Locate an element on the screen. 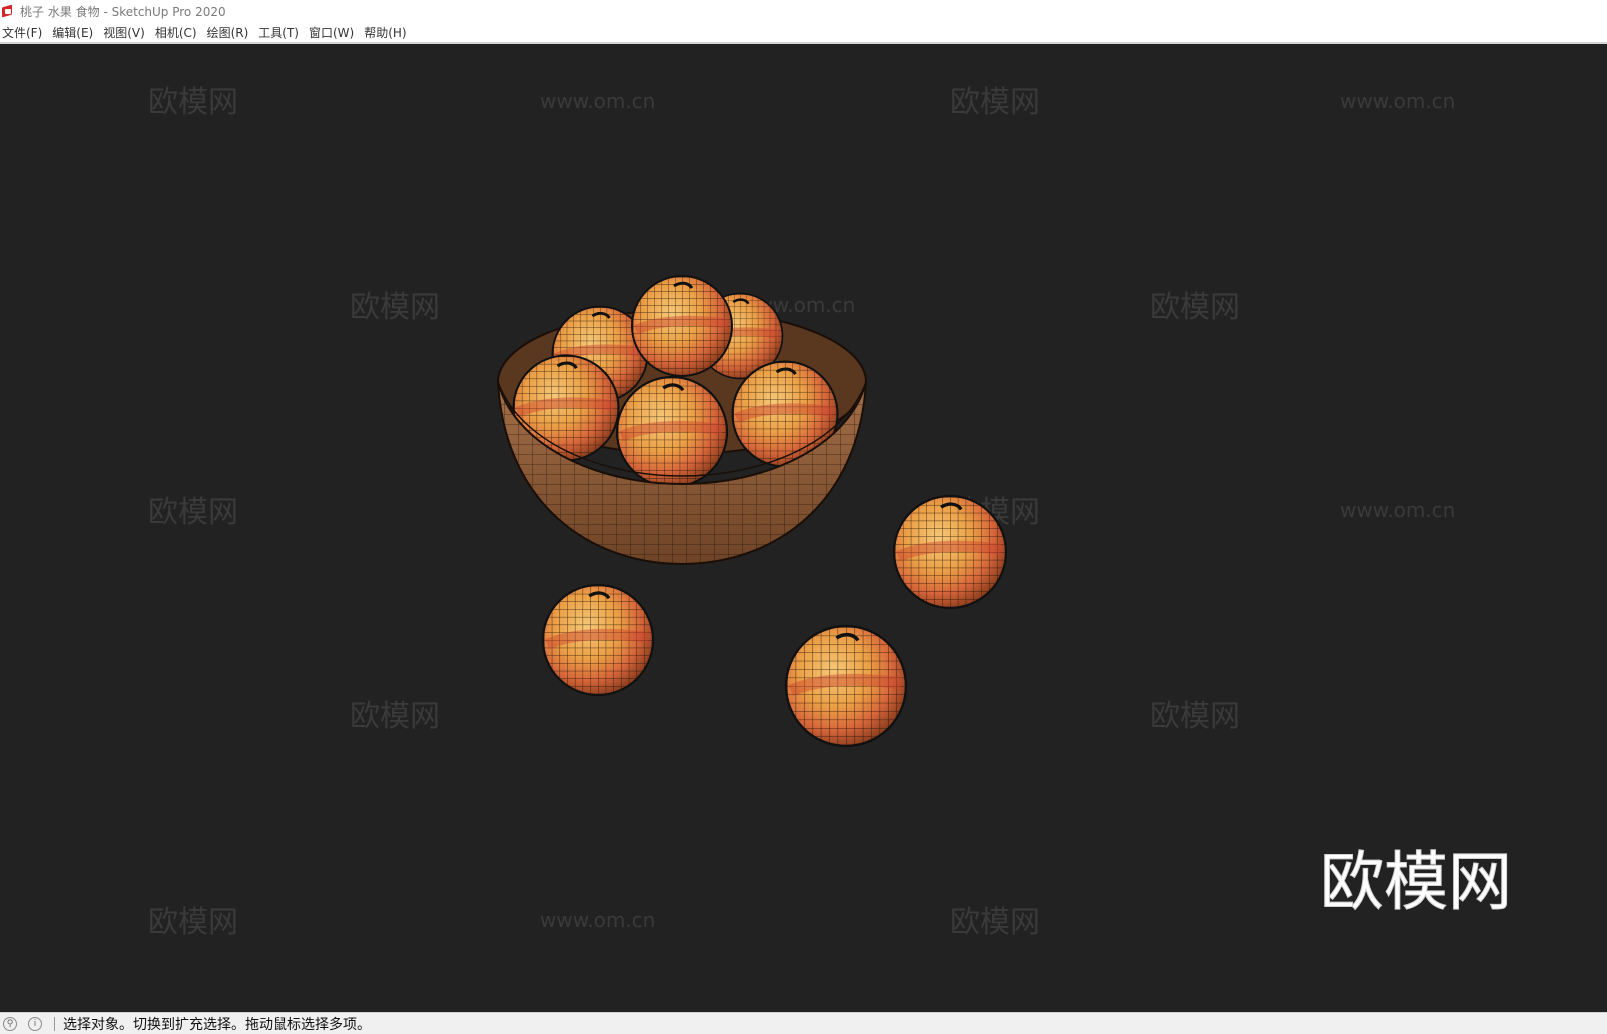 This screenshot has width=1607, height=1034. menu-file: 文件(F) is located at coordinates (24, 32).